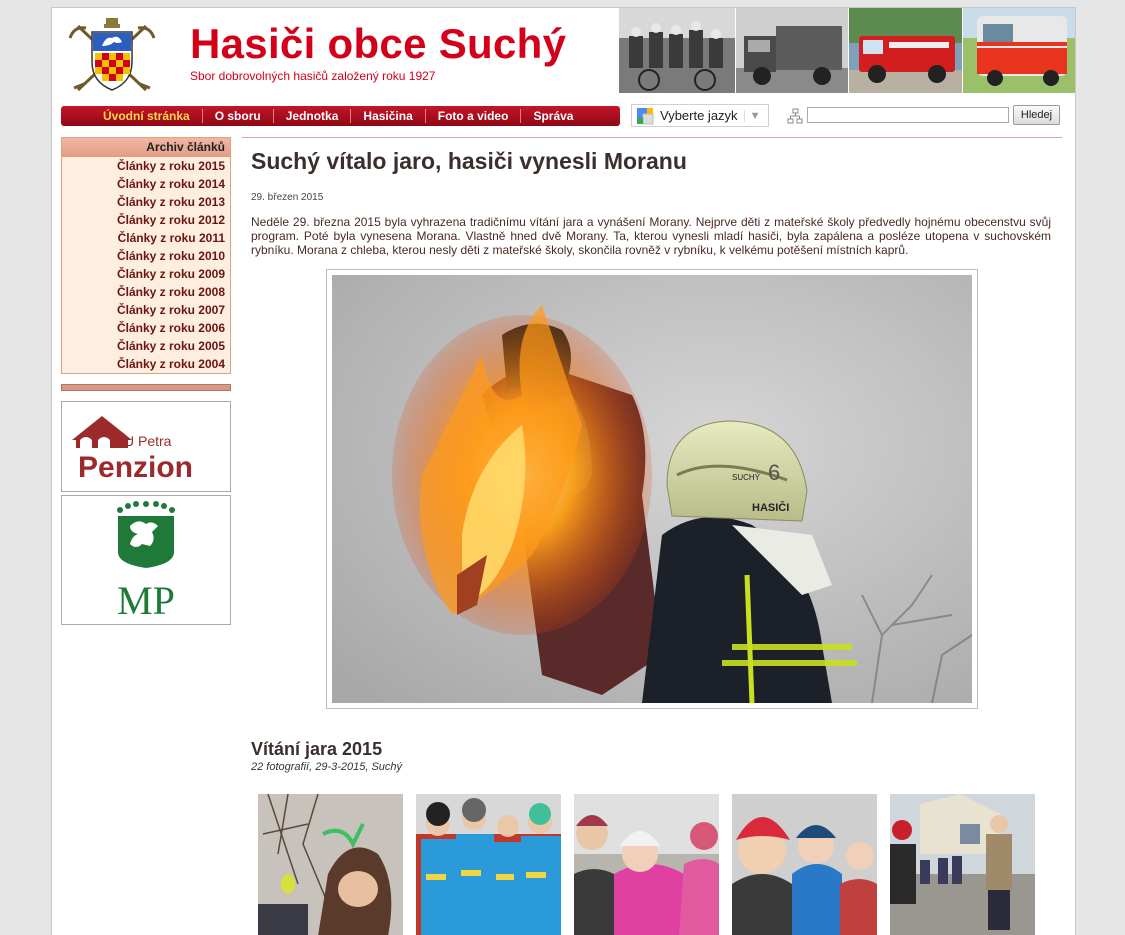  I want to click on nav-item-admin: Správa, so click(552, 116).